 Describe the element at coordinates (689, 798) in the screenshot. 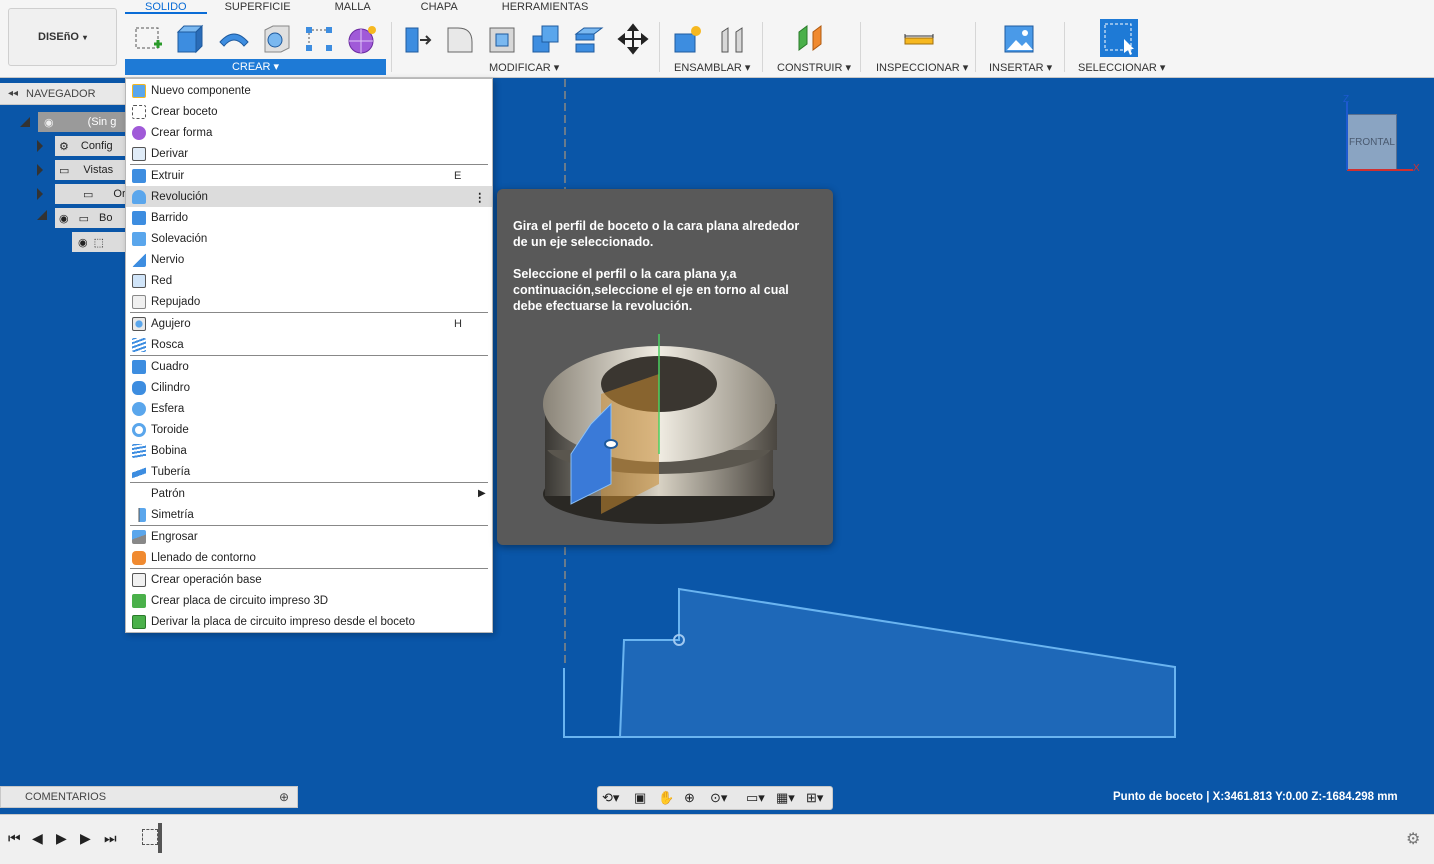

I see `zoom-icon: ⊕` at that location.